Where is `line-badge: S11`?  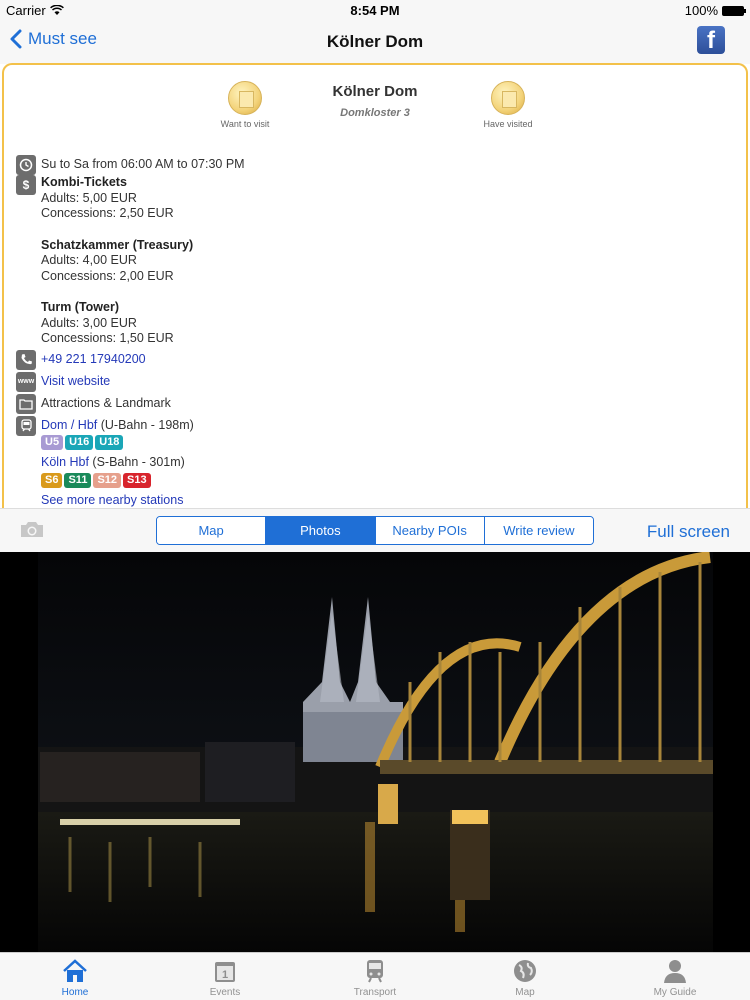 line-badge: S11 is located at coordinates (78, 480).